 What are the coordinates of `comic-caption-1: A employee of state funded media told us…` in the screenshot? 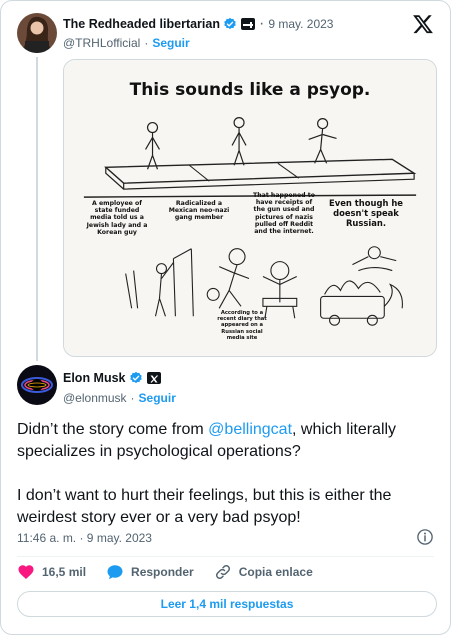 It's located at (117, 218).